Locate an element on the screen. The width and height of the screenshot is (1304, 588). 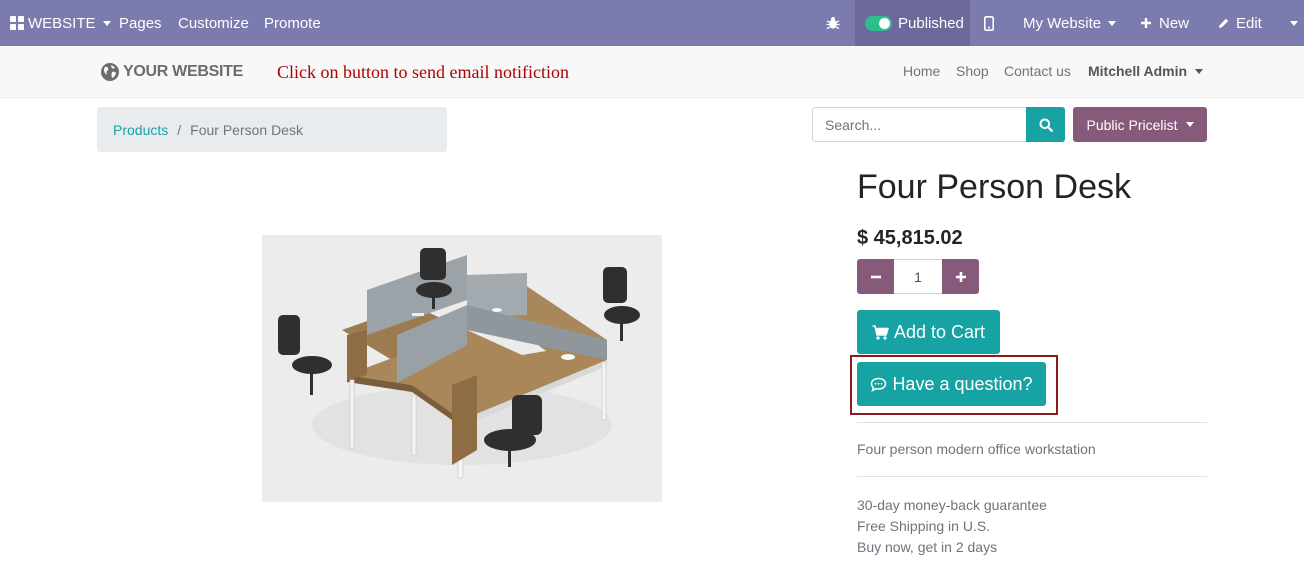
office-desk-image is located at coordinates (462, 368).